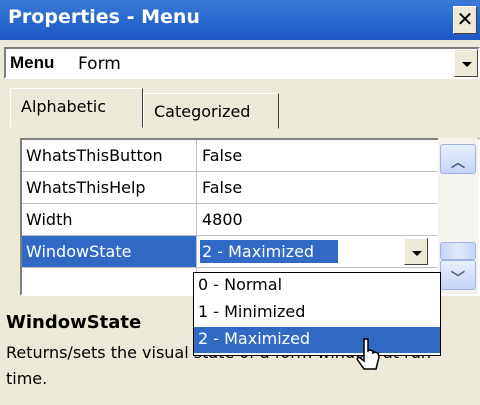  I want to click on scroll-down-button: ﹀, so click(458, 275).